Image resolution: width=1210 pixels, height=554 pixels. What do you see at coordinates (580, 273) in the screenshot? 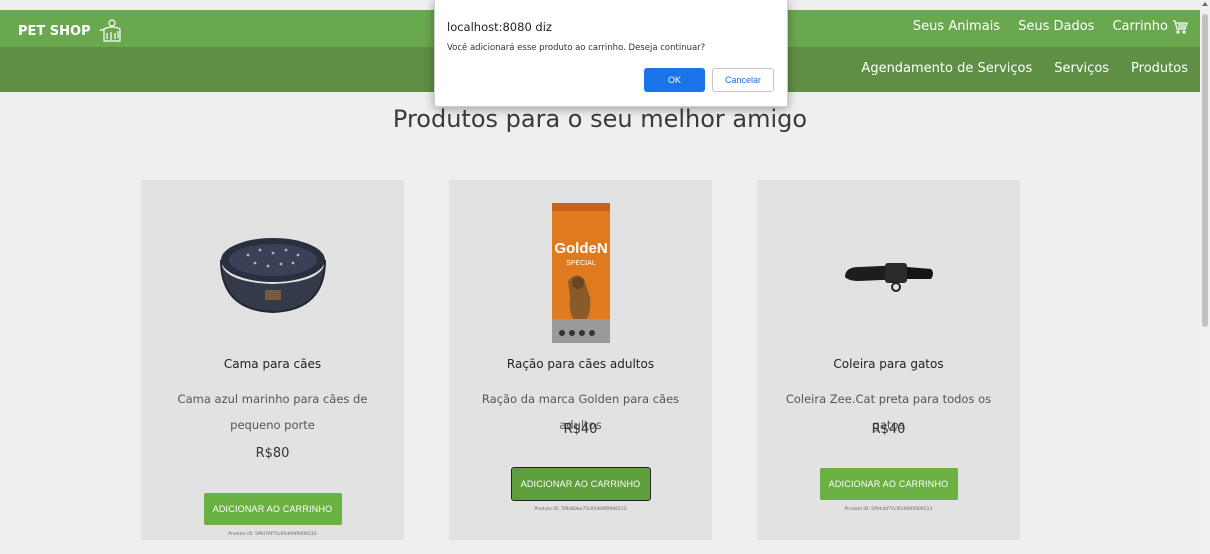
I see `dog-food-bag-image: GoldeN SPECIAL` at bounding box center [580, 273].